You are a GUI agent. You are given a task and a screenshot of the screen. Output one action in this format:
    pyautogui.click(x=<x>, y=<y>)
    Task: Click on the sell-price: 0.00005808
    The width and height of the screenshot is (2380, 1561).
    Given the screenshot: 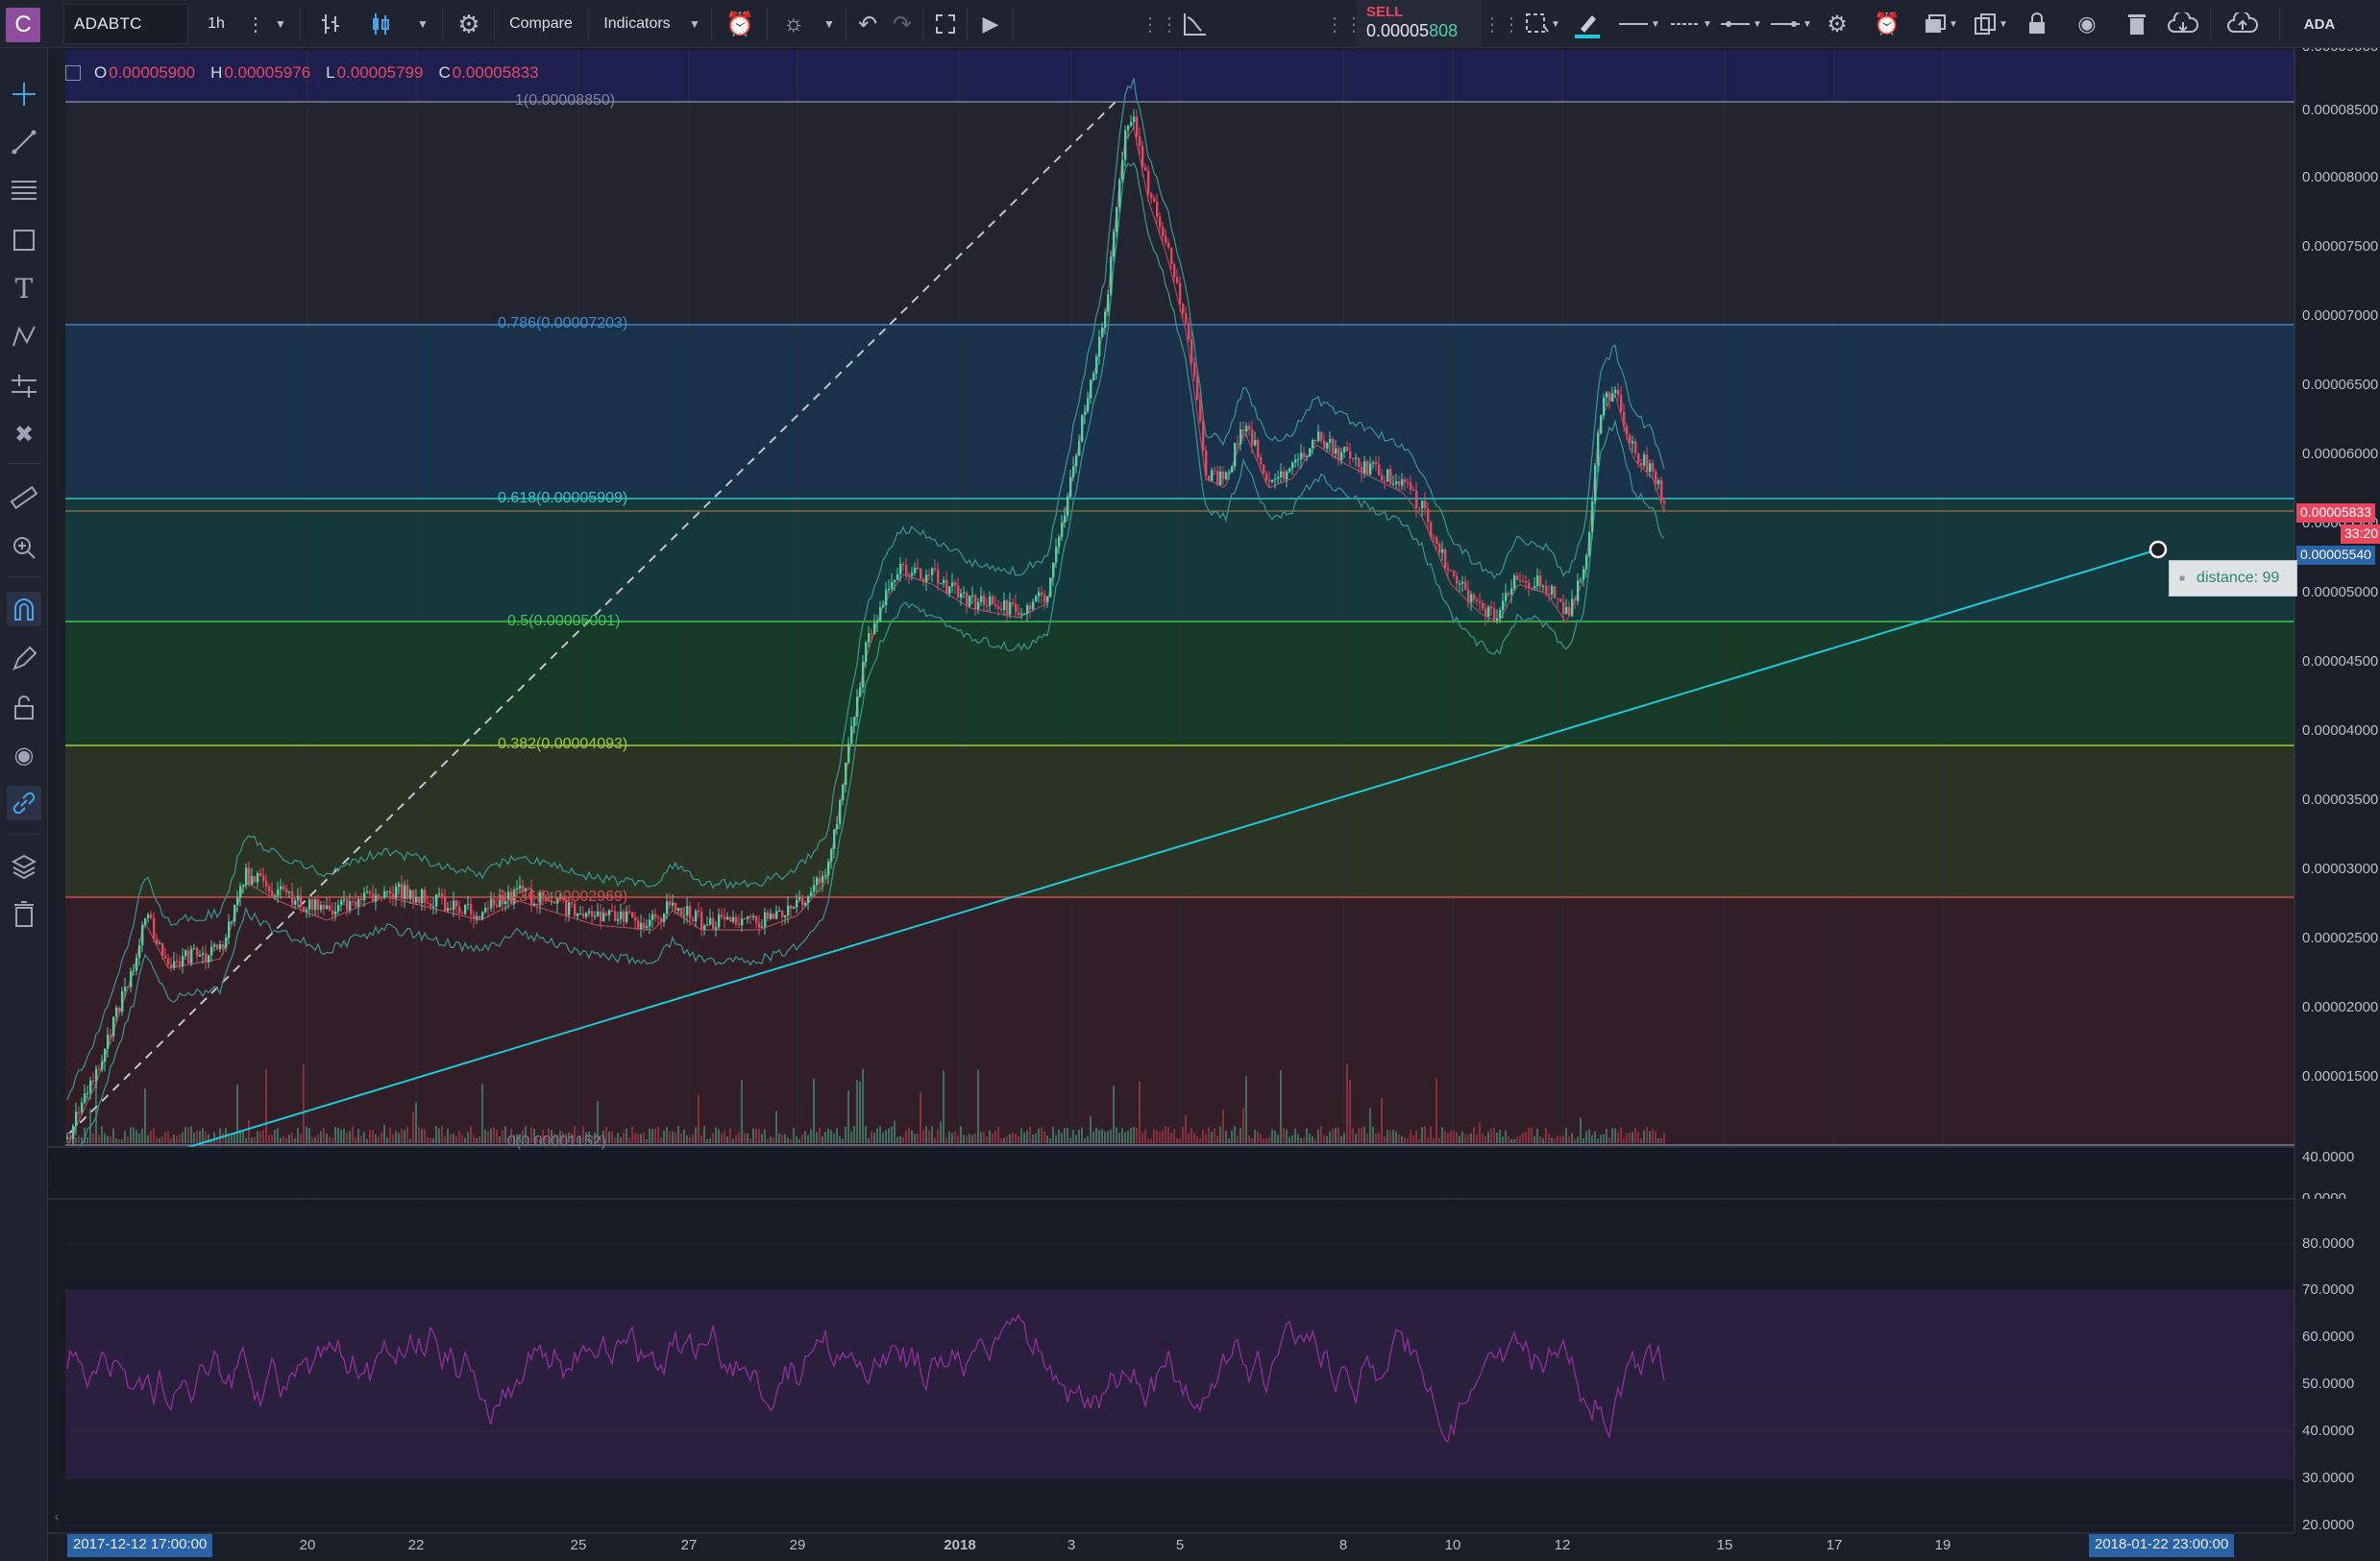 What is the action you would take?
    pyautogui.click(x=1419, y=31)
    